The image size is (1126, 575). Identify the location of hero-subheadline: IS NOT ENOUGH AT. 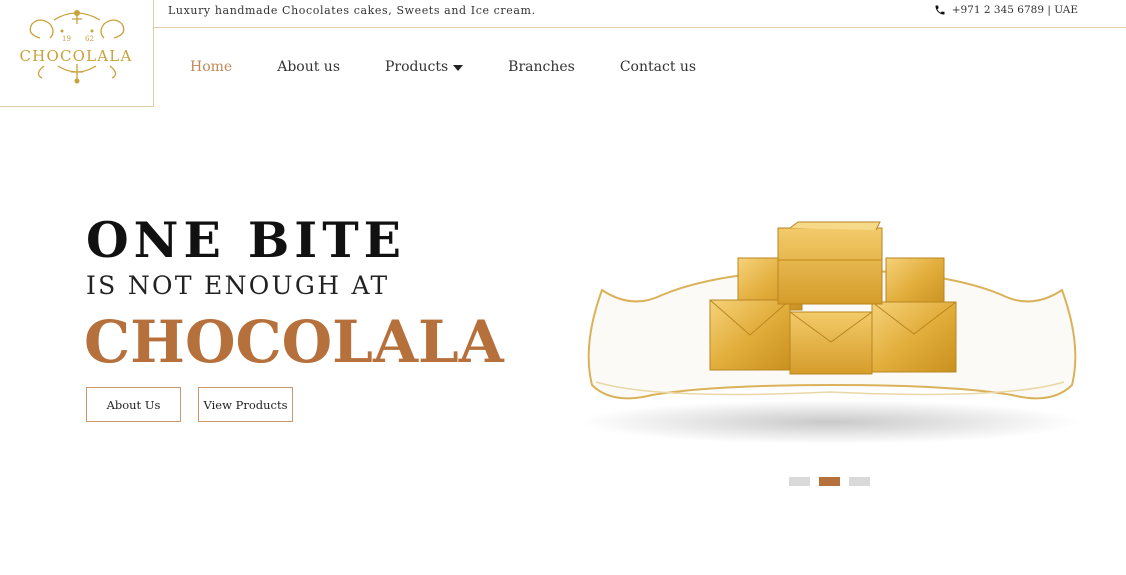
(238, 285).